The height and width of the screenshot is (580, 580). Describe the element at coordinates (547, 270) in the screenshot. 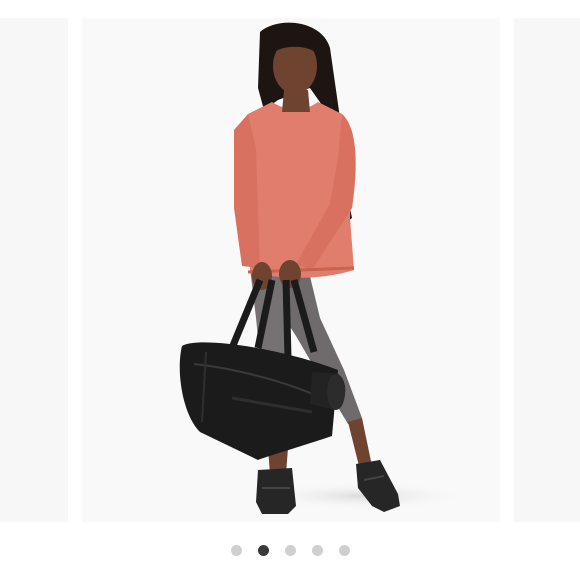

I see `next-slide-peek` at that location.